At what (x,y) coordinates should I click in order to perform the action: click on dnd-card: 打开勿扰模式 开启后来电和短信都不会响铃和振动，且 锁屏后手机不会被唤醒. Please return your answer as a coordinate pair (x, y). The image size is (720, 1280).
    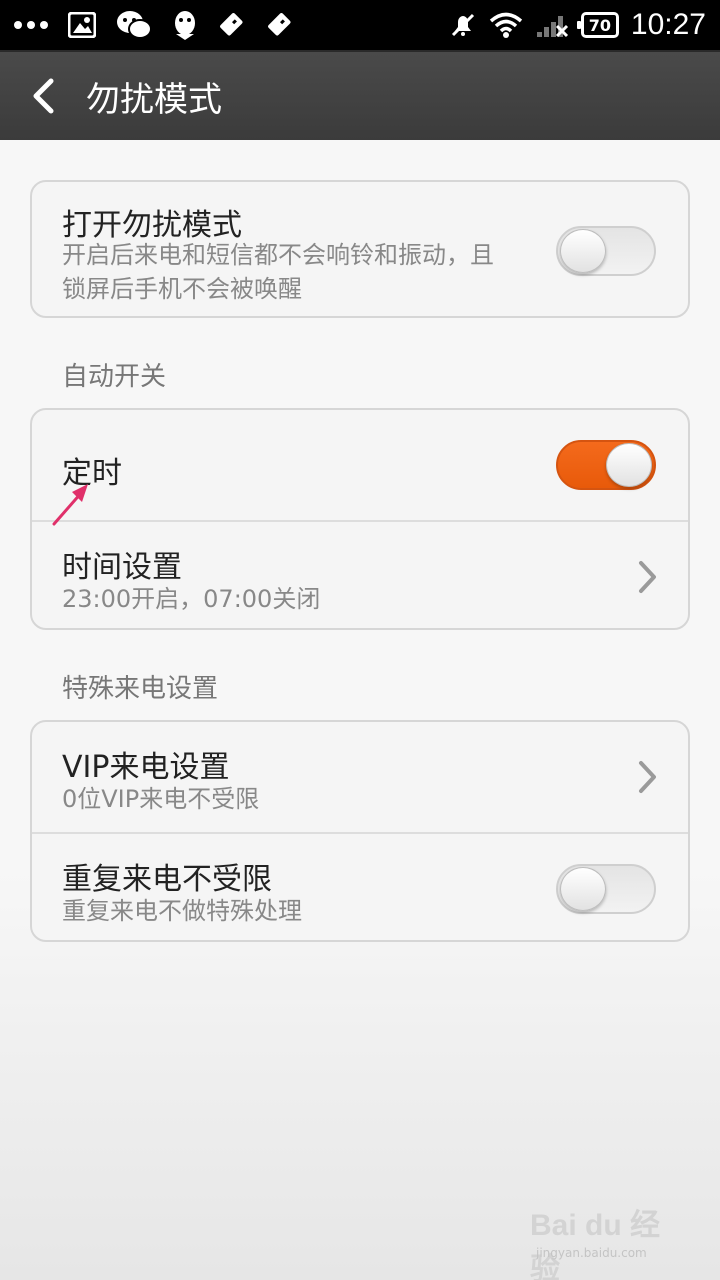
    Looking at the image, I should click on (360, 249).